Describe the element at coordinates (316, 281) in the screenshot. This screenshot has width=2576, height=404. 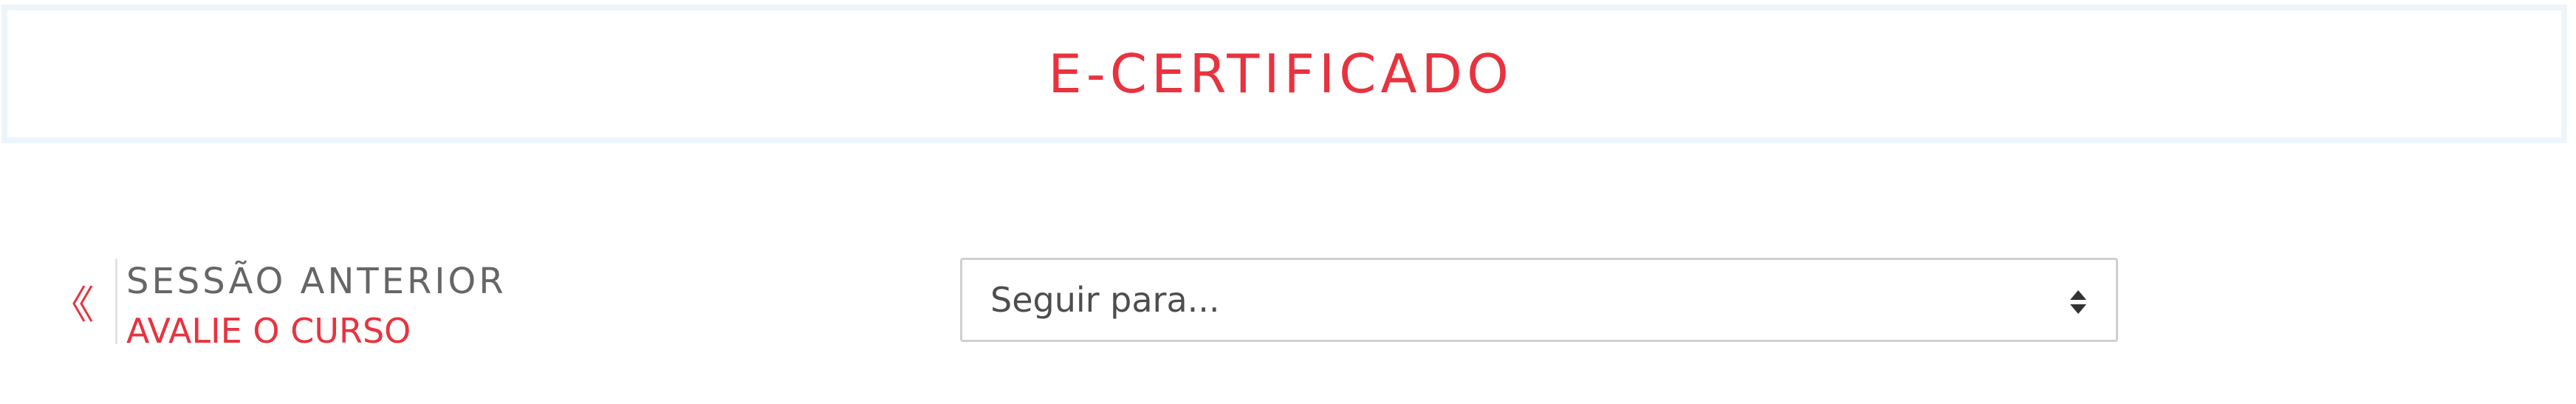
I see `previous-session-label: SESSÃO ANTERIOR` at that location.